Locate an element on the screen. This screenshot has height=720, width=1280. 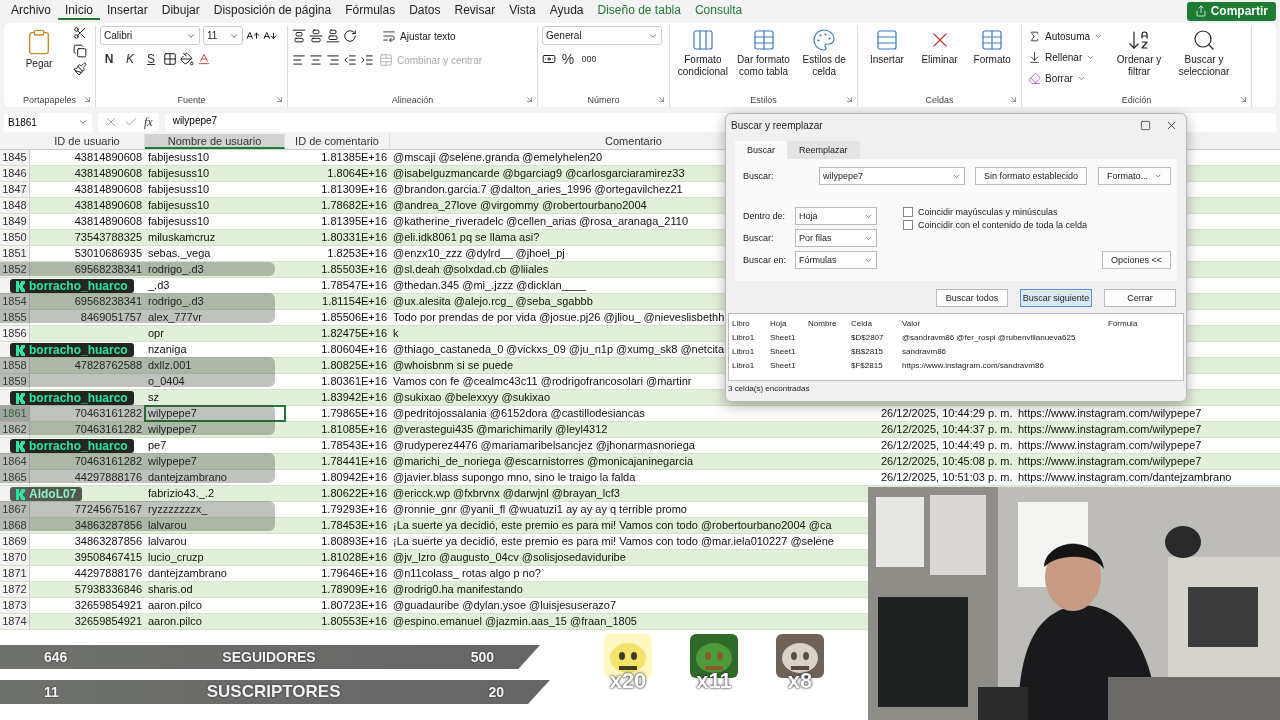
dialog-button: Buscar siguiente is located at coordinates (1056, 298).